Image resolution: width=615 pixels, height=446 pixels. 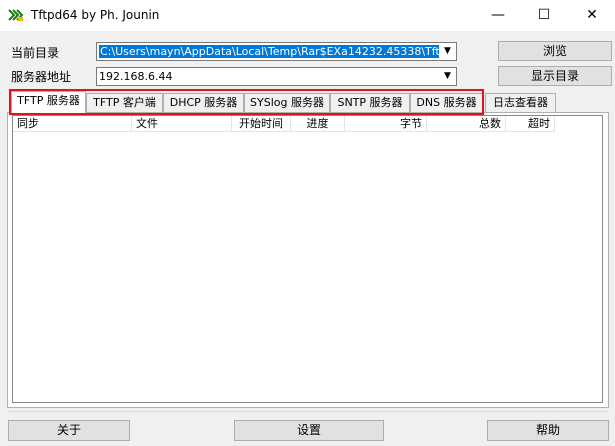 What do you see at coordinates (592, 15) in the screenshot?
I see `close-button: ✕` at bounding box center [592, 15].